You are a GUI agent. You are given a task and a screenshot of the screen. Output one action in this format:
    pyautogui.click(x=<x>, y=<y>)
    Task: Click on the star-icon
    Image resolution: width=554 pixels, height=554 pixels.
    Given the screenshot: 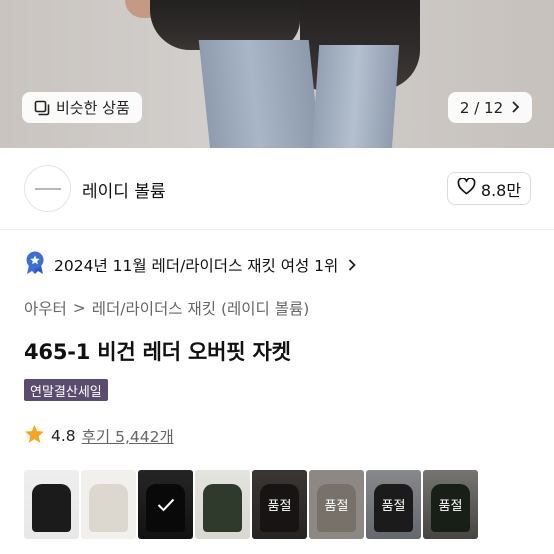 What is the action you would take?
    pyautogui.click(x=34, y=436)
    